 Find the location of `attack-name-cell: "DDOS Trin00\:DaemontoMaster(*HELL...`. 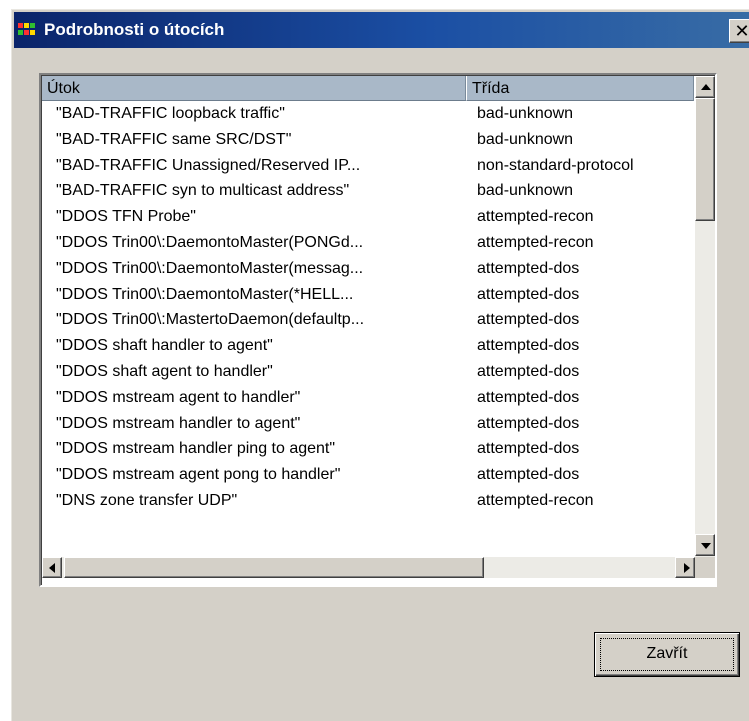

attack-name-cell: "DDOS Trin00\:DaemontoMaster(*HELL... is located at coordinates (205, 294).